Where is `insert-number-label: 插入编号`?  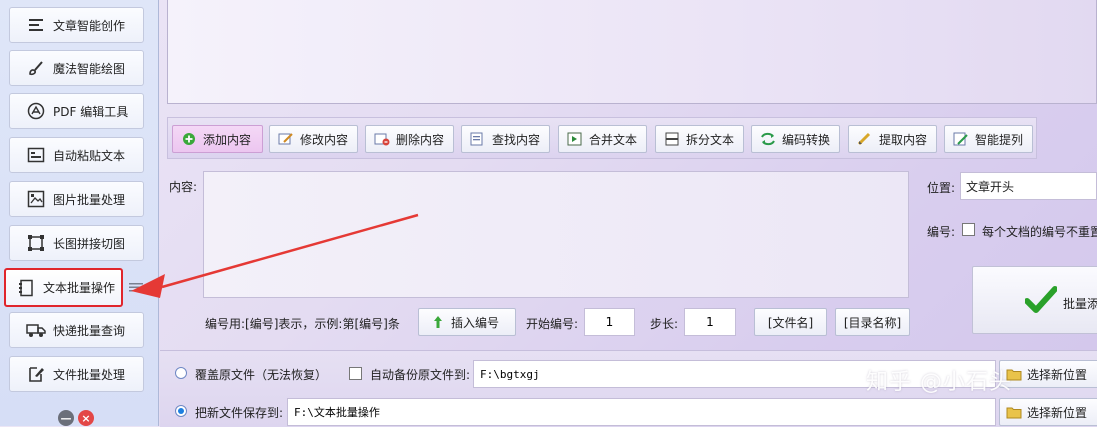 insert-number-label: 插入编号 is located at coordinates (475, 322).